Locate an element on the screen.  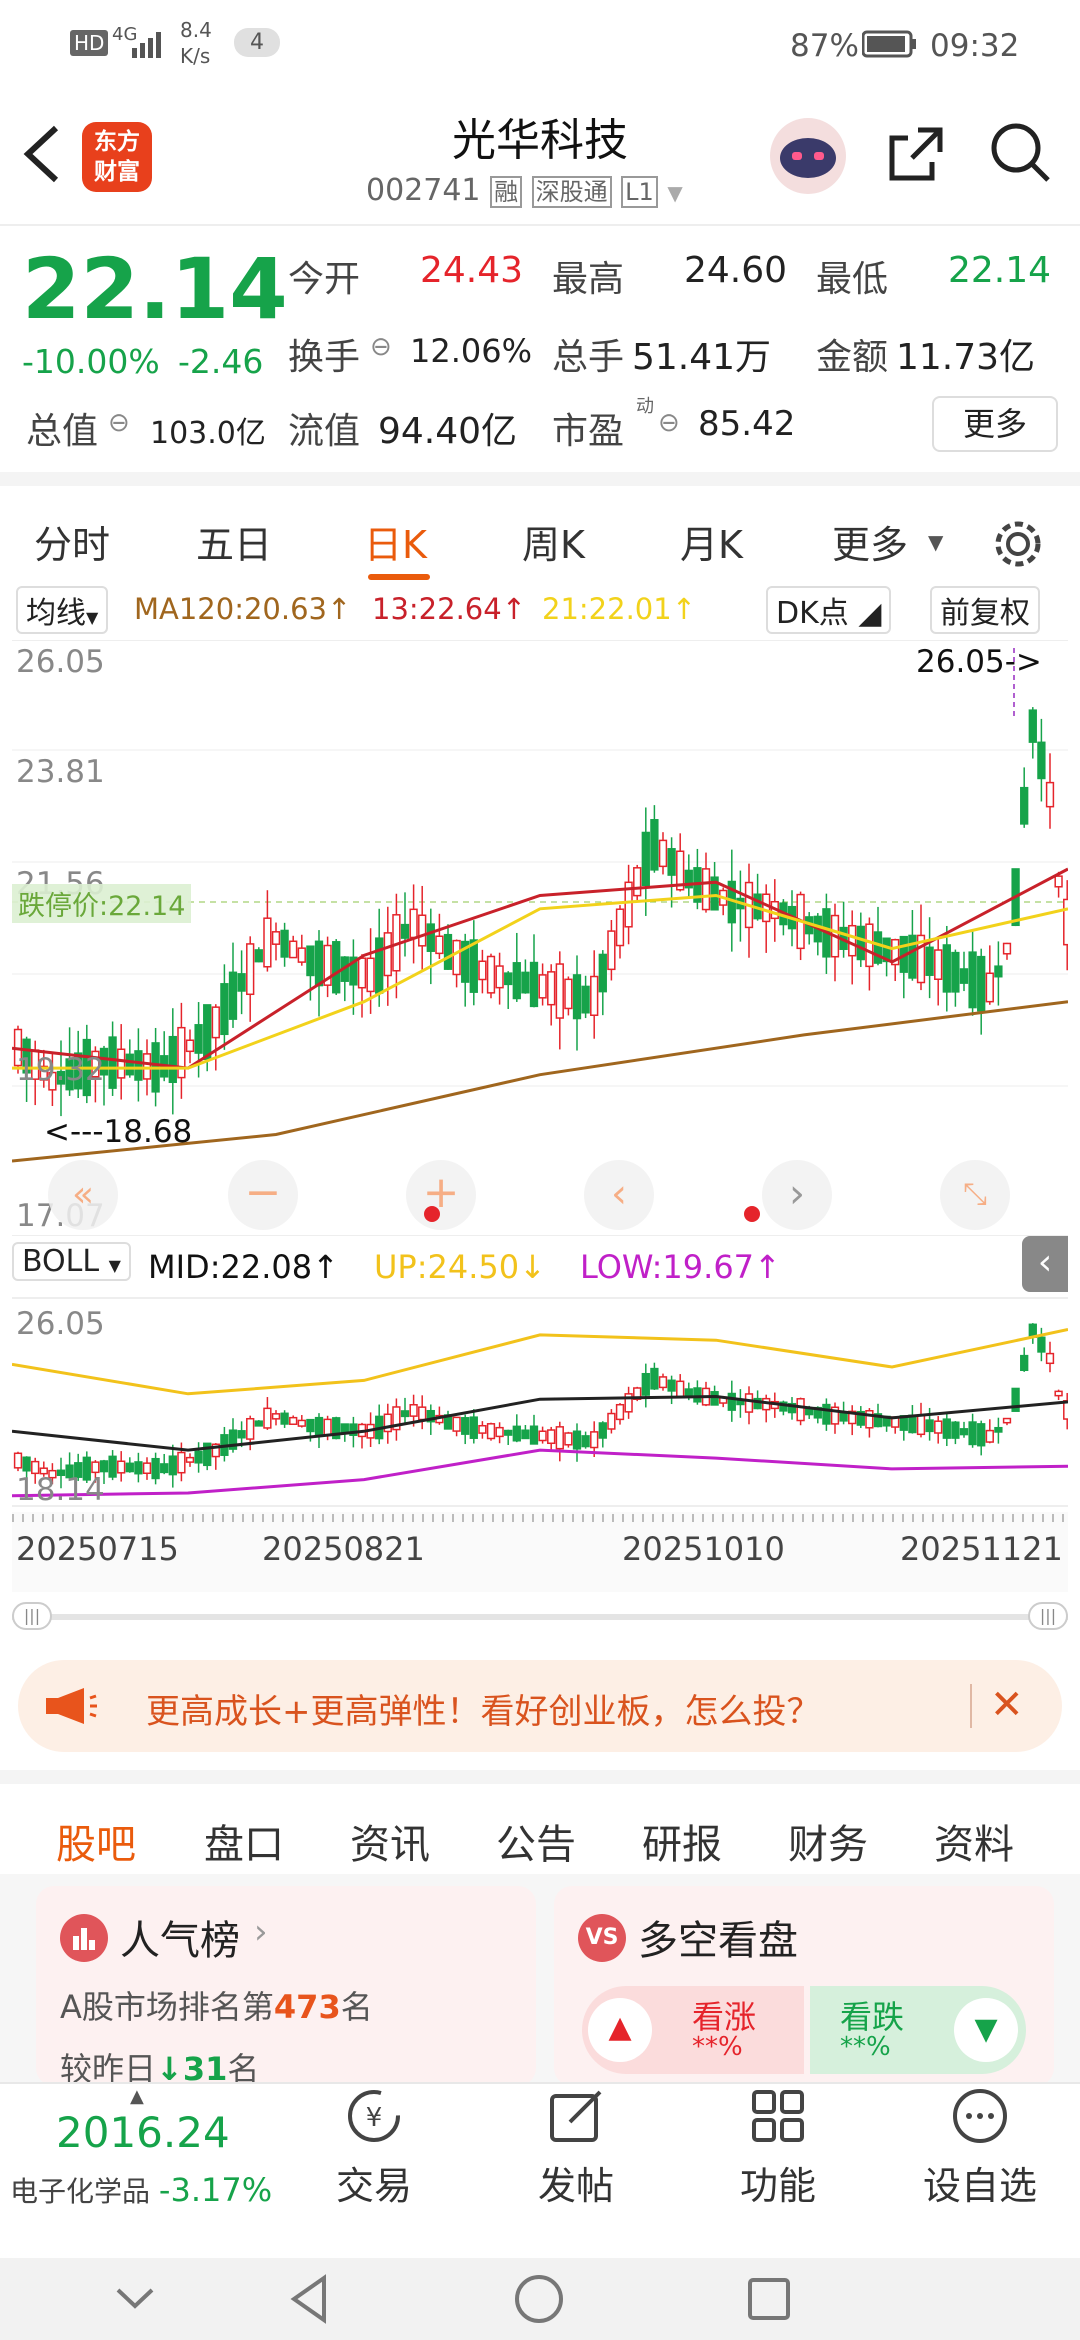
tab-intraday: 分时 is located at coordinates (72, 541).